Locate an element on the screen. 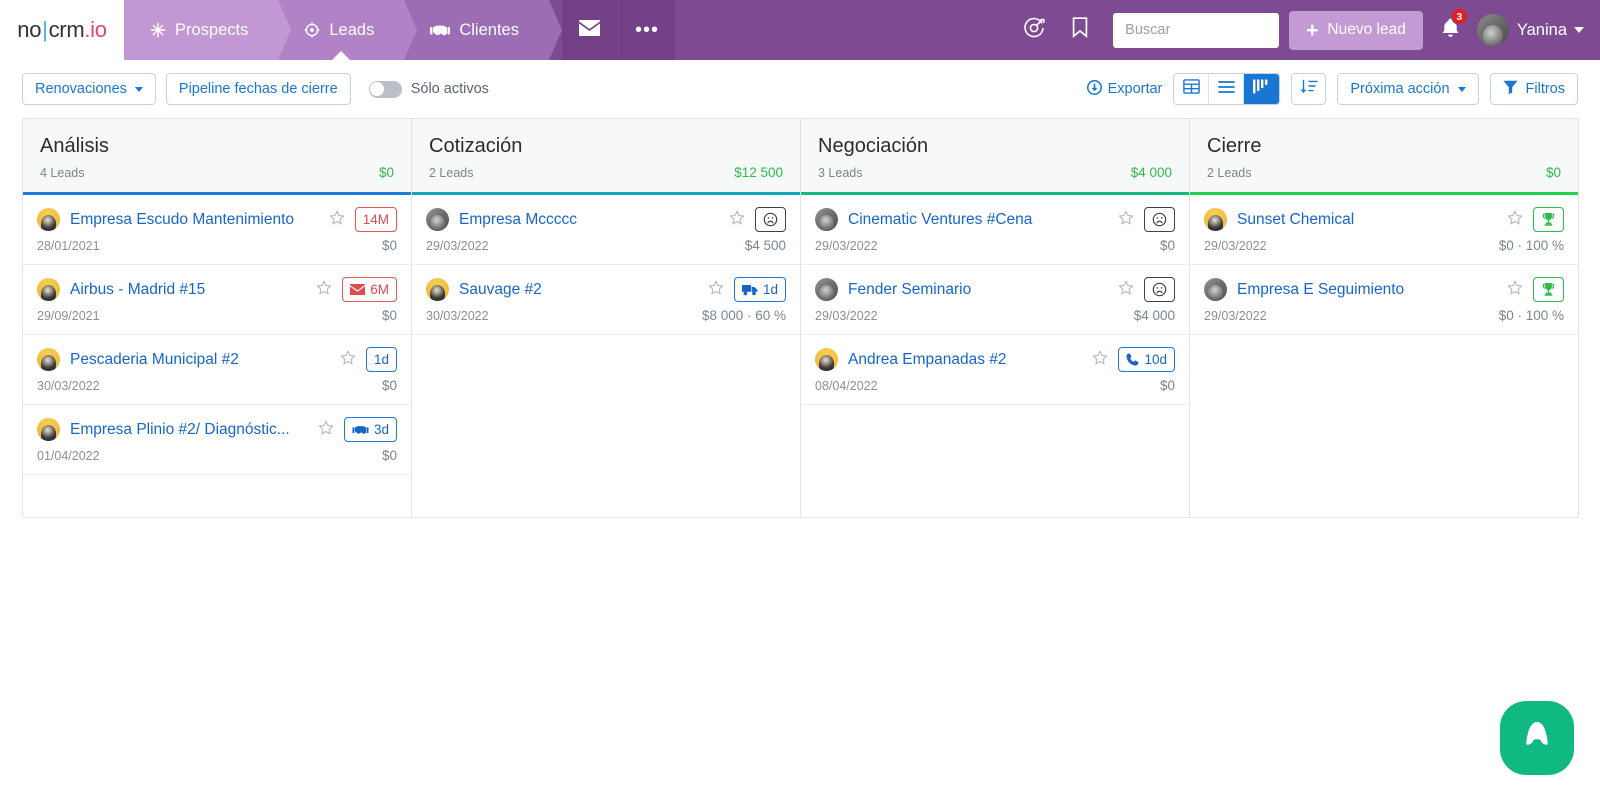 This screenshot has width=1600, height=797. download-circle-icon is located at coordinates (1094, 89).